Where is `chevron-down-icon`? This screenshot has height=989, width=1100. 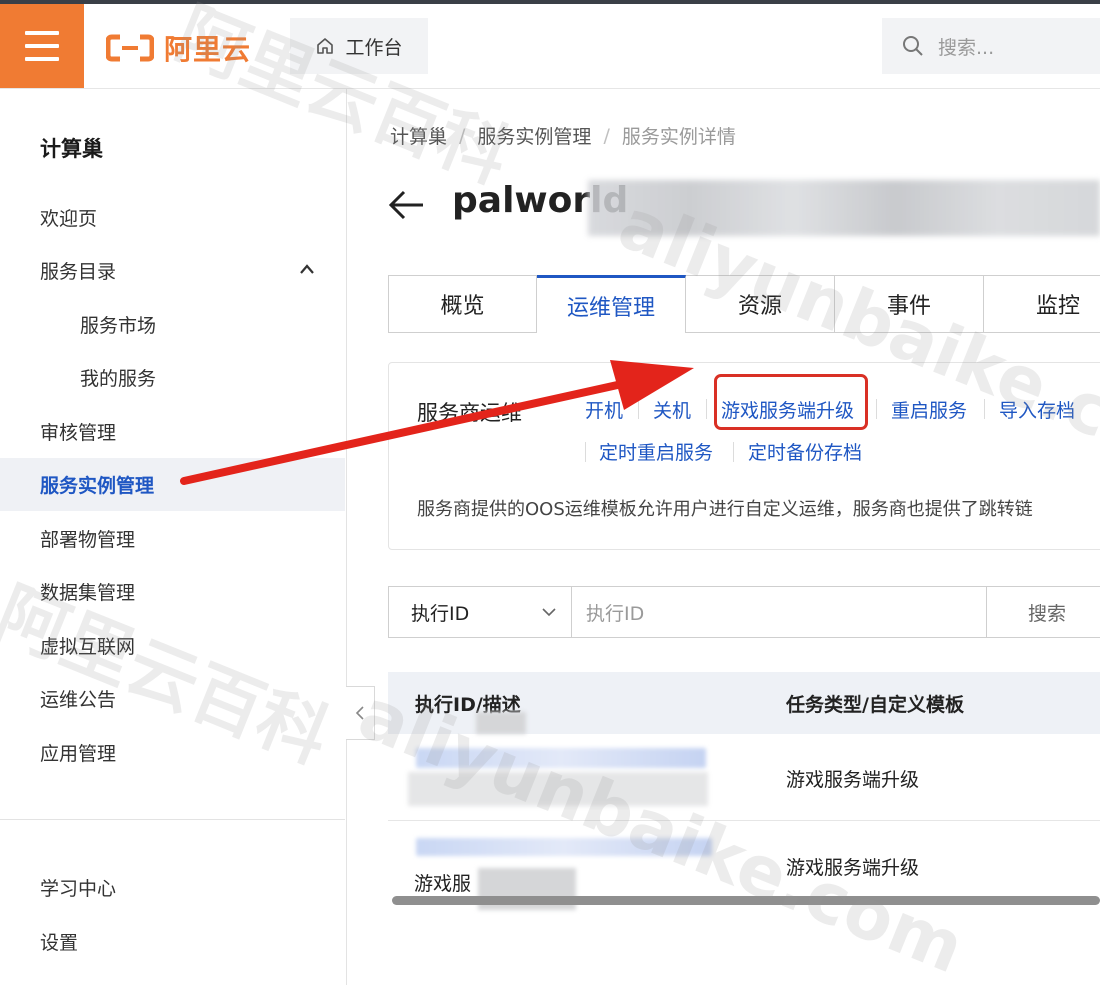
chevron-down-icon is located at coordinates (549, 612).